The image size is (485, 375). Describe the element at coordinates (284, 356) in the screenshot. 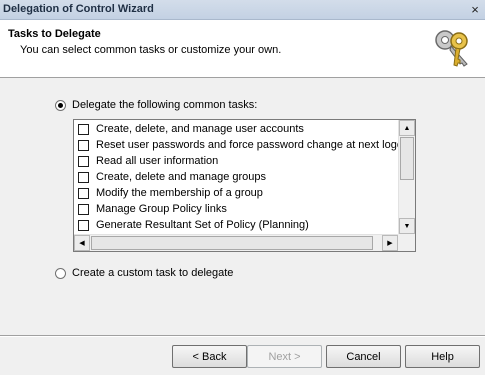

I see `next-button: Next >` at that location.